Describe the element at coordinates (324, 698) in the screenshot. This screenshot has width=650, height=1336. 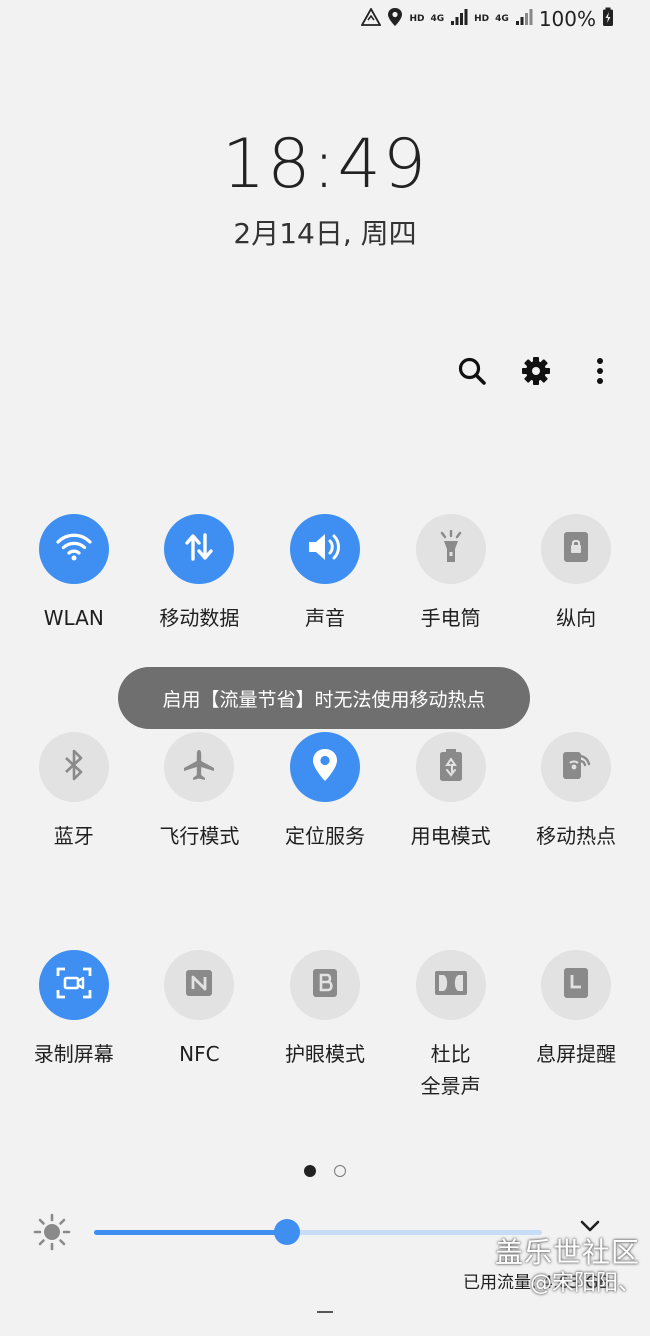
I see `toast-message: 启用【流量节省】时无法使用移动热点` at that location.